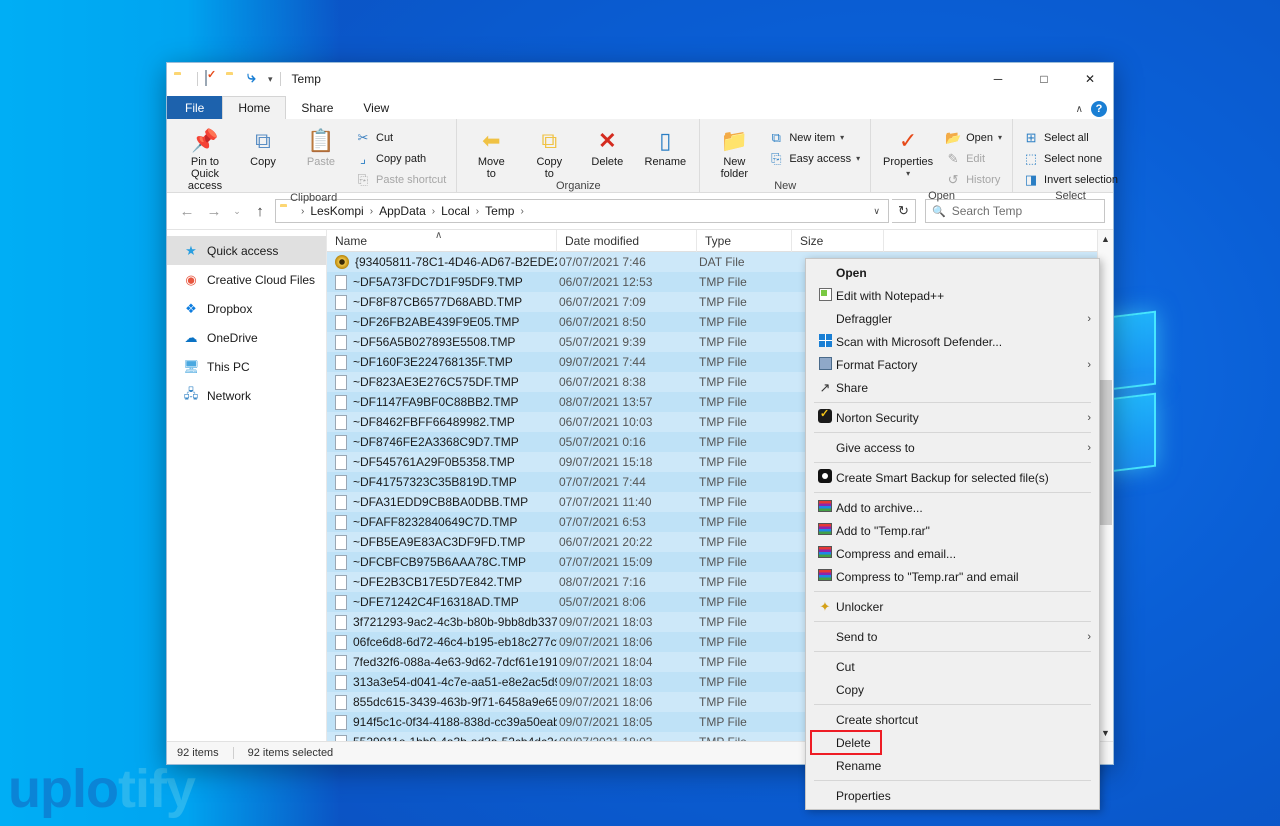  I want to click on new-folder-icon, so click(234, 79).